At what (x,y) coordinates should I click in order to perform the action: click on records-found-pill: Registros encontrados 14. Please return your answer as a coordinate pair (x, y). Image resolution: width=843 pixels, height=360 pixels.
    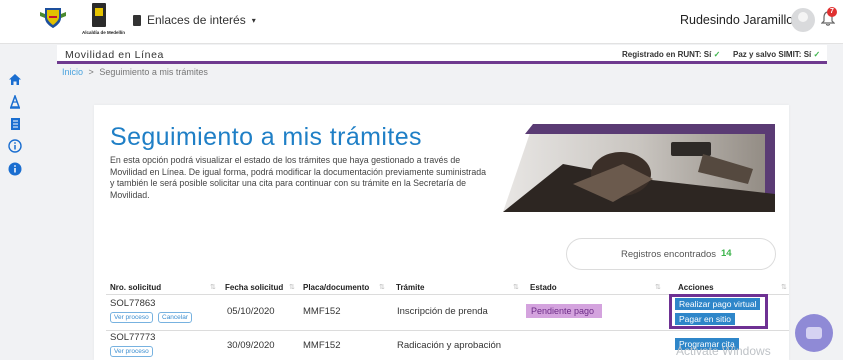
    Looking at the image, I should click on (671, 254).